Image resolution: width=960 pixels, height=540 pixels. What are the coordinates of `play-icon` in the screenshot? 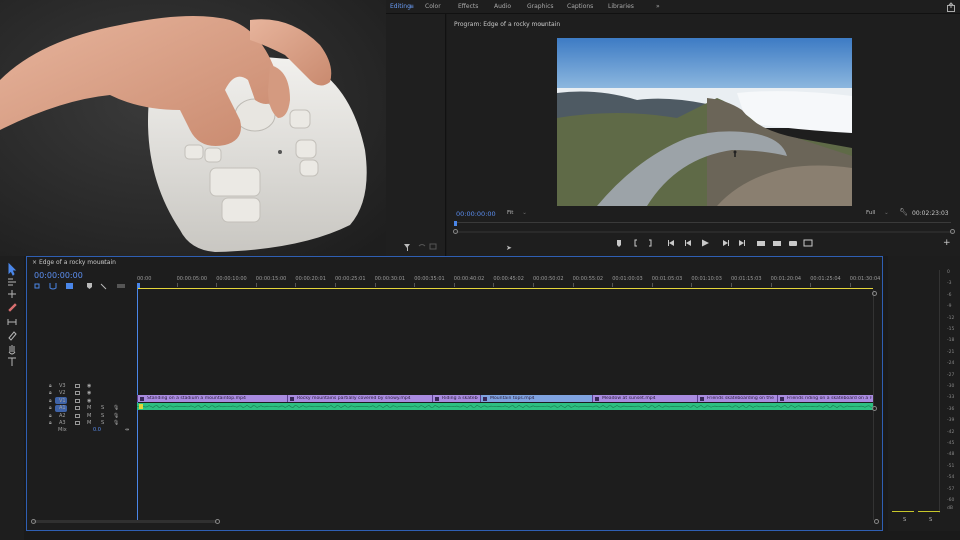 It's located at (705, 243).